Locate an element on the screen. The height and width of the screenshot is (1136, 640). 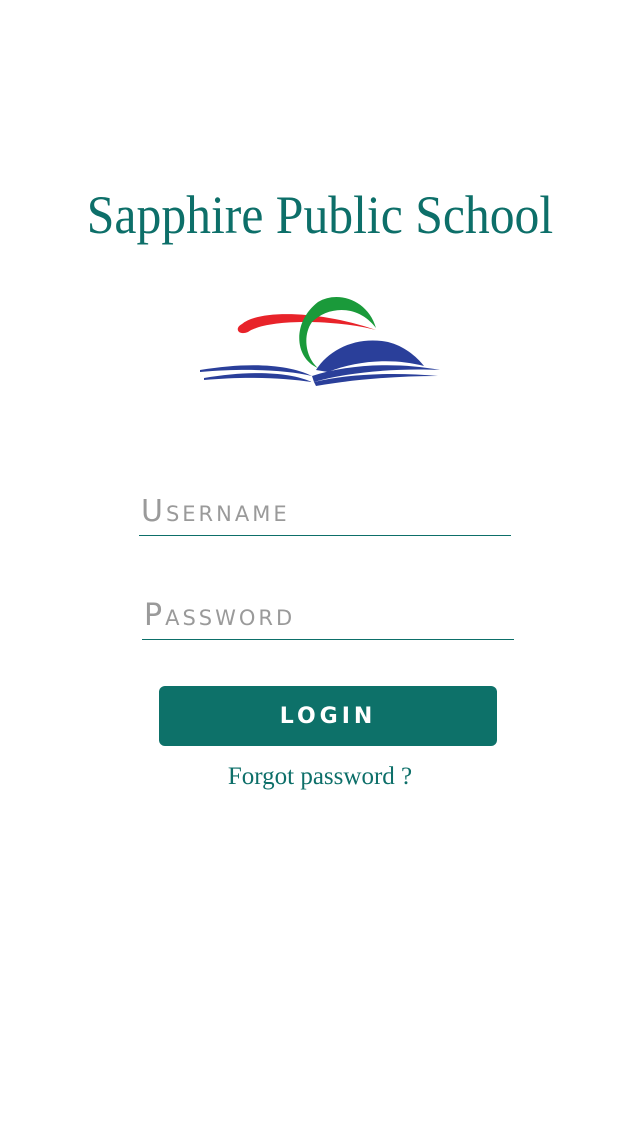
password-input is located at coordinates (328, 615).